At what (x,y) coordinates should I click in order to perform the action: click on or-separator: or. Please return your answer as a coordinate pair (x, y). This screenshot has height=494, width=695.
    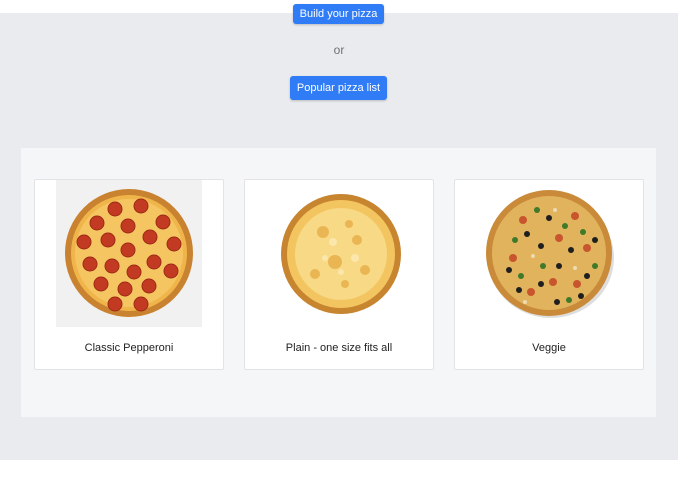
    Looking at the image, I should click on (339, 50).